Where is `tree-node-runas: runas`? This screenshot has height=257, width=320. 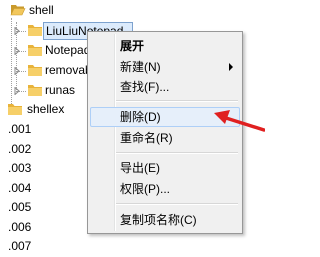 tree-node-runas: runas is located at coordinates (45, 91).